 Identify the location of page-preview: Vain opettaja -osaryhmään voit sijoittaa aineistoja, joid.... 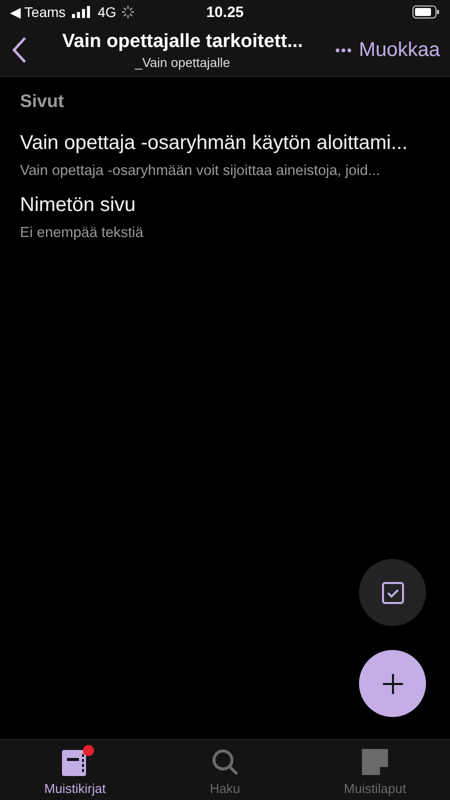
(200, 171).